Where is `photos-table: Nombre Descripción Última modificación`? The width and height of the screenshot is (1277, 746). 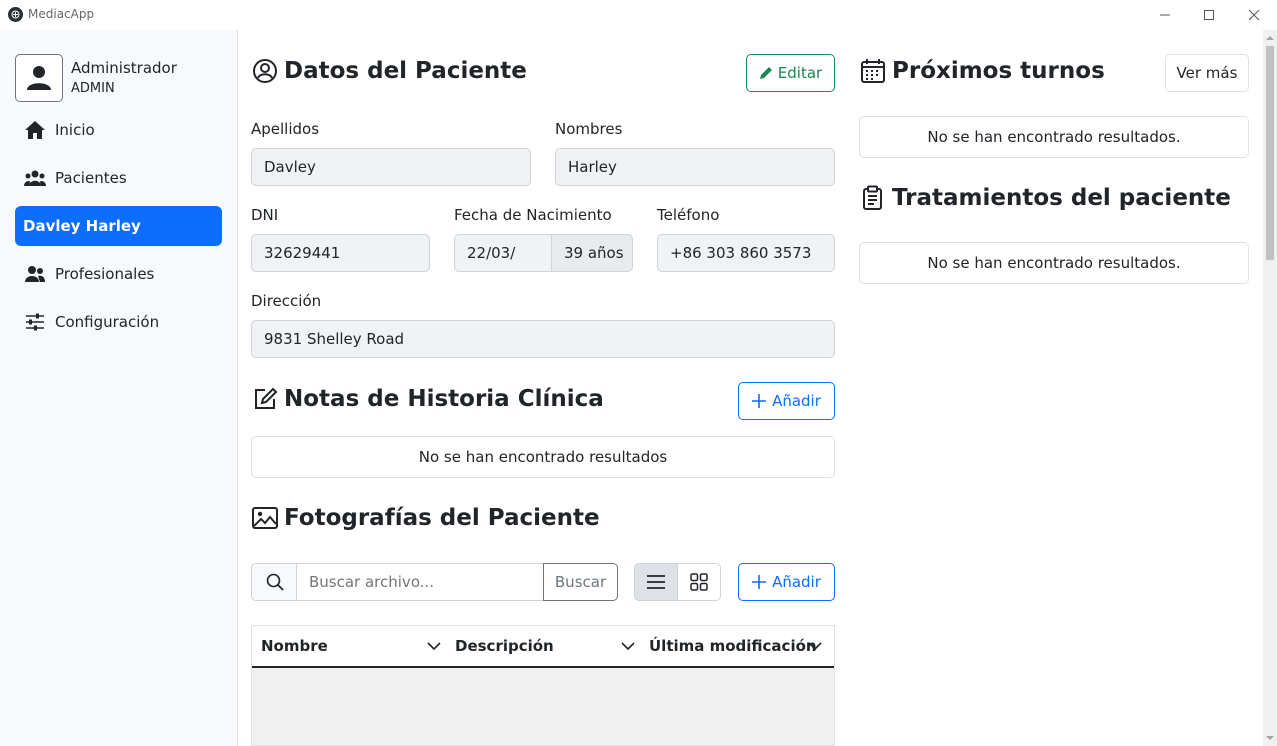
photos-table: Nombre Descripción Última modificación is located at coordinates (543, 685).